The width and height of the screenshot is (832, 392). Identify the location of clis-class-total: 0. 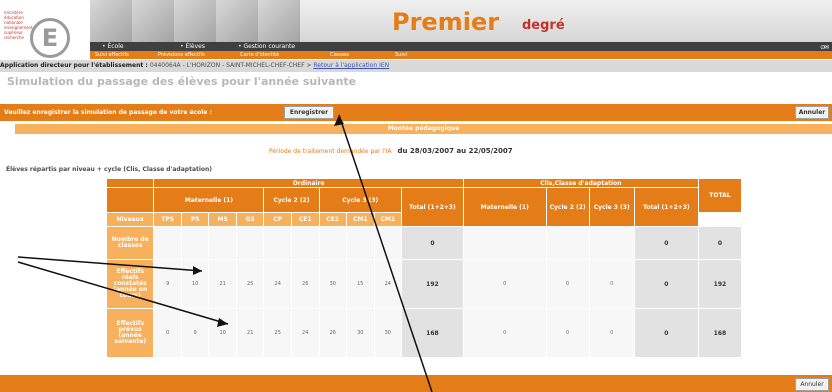
(666, 243).